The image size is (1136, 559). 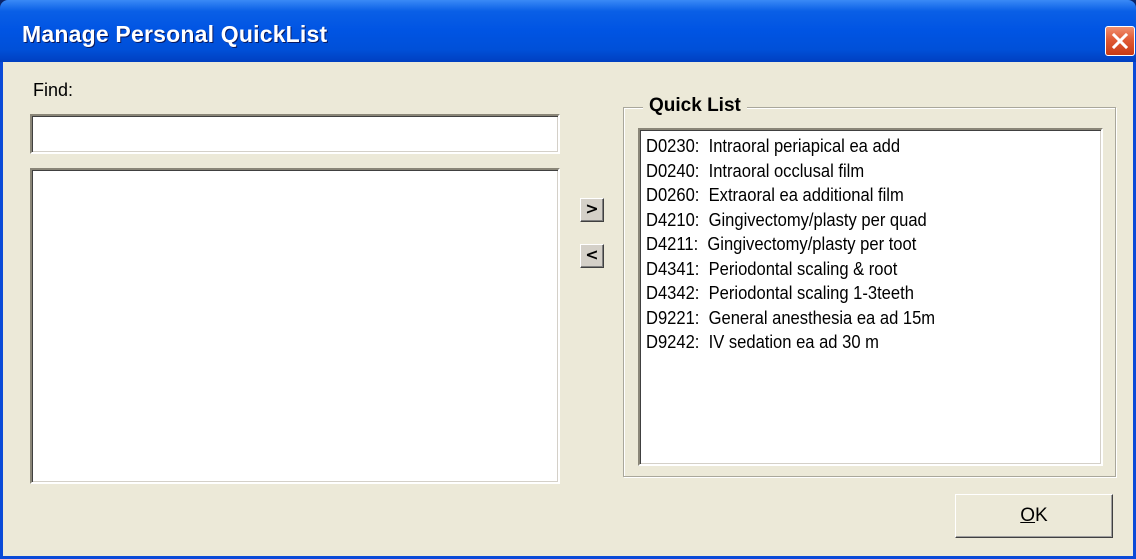 What do you see at coordinates (803, 268) in the screenshot?
I see `item-description: Periodontal scaling & root` at bounding box center [803, 268].